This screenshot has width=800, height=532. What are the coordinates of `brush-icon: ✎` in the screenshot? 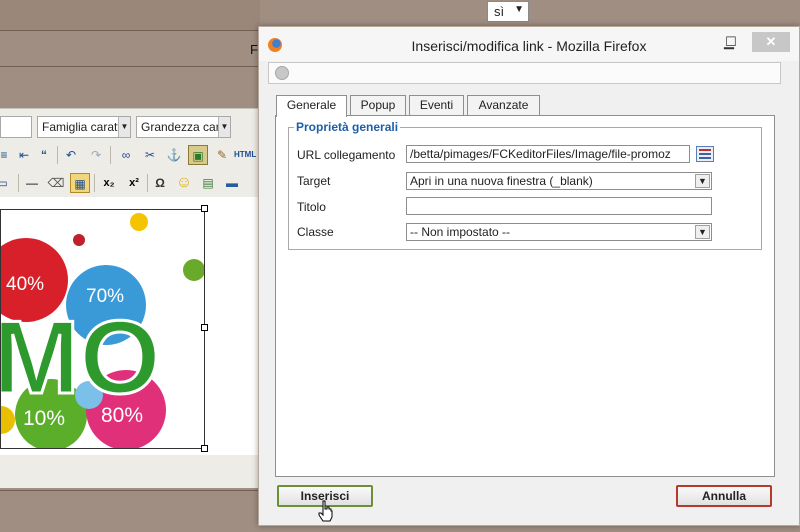 It's located at (222, 155).